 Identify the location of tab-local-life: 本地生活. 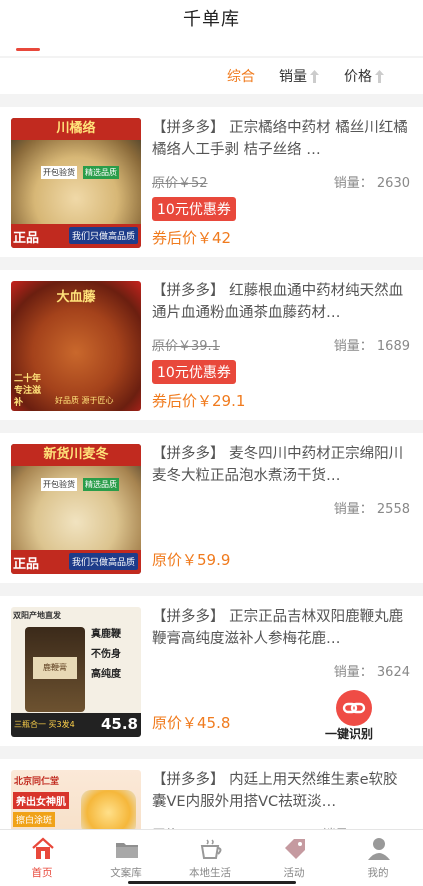
(210, 858).